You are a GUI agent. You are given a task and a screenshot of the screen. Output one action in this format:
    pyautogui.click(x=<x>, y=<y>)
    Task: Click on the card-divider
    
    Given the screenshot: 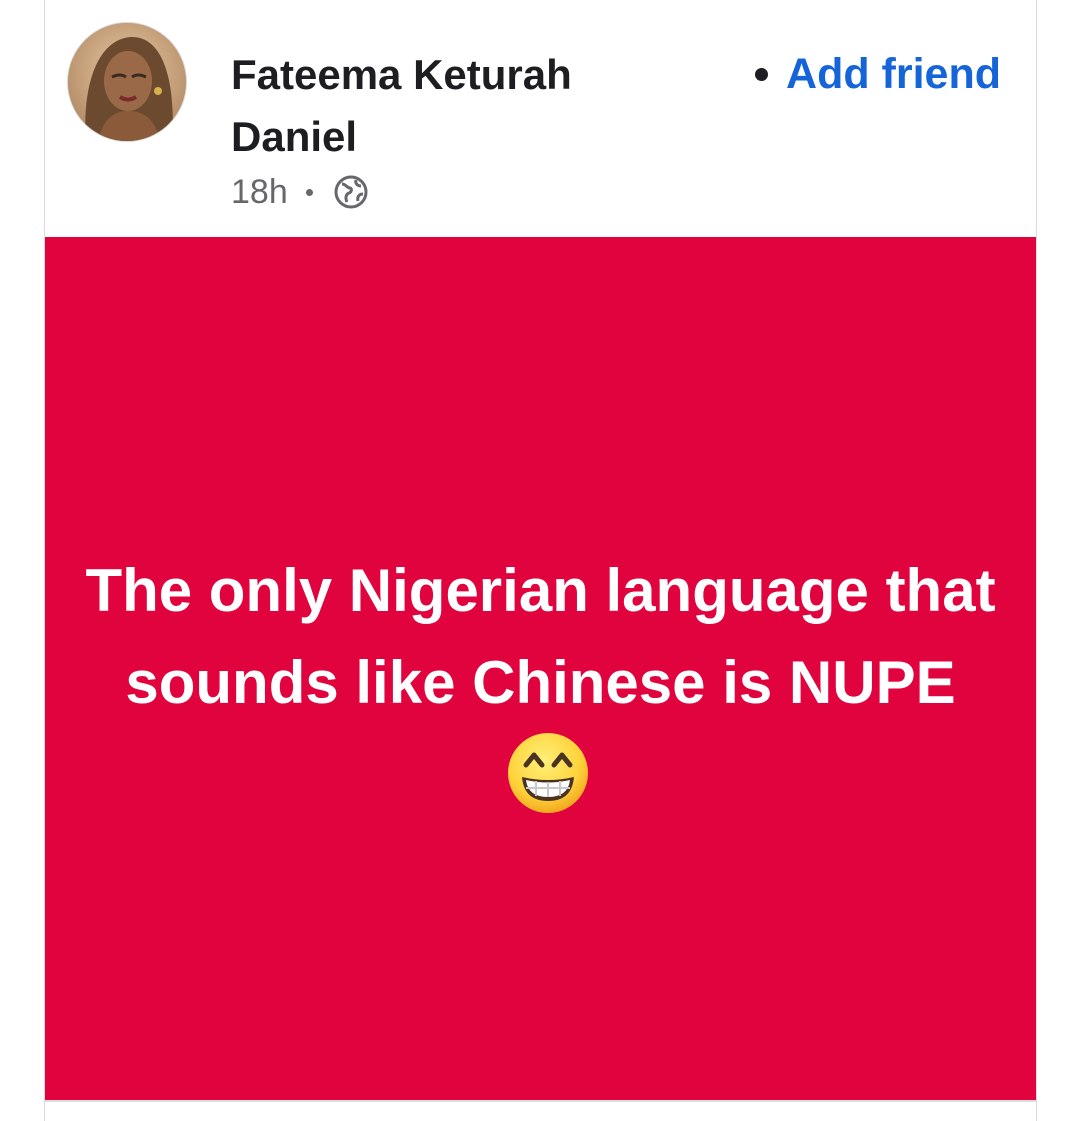 What is the action you would take?
    pyautogui.click(x=540, y=1101)
    